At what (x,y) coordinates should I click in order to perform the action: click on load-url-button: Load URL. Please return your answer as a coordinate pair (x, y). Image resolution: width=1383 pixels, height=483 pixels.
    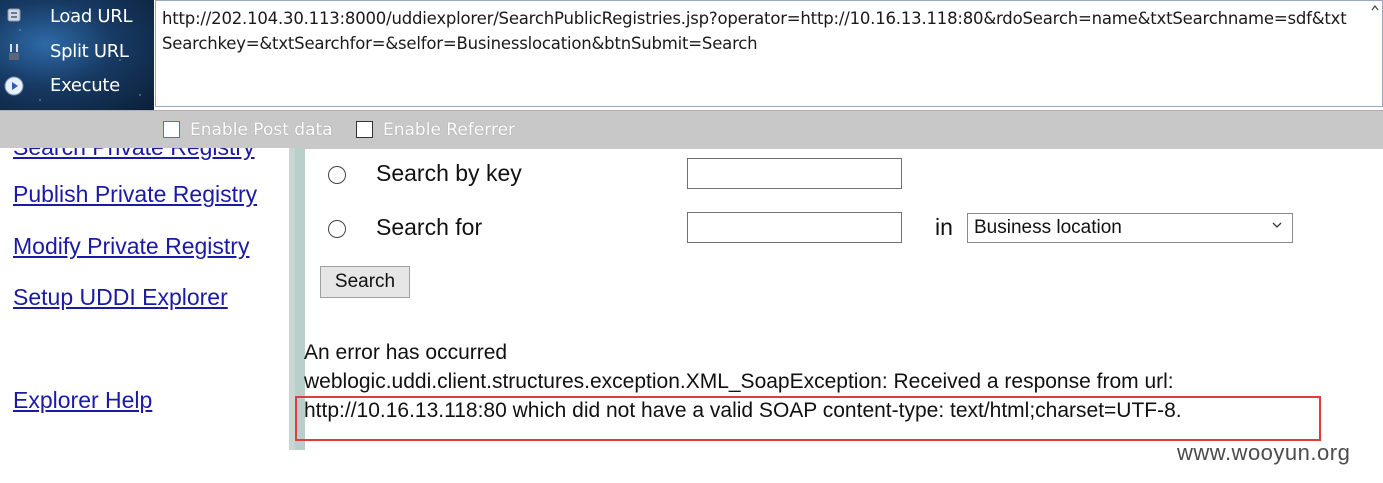
    Looking at the image, I should click on (77, 17).